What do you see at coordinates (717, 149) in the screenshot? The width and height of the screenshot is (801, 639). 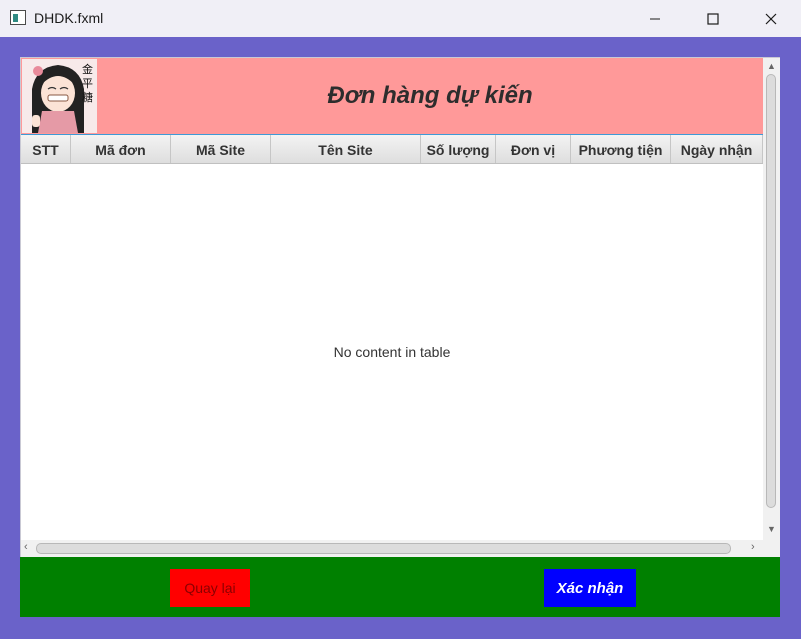 I see `column-header-ngay-nhan: Ngày nhận` at bounding box center [717, 149].